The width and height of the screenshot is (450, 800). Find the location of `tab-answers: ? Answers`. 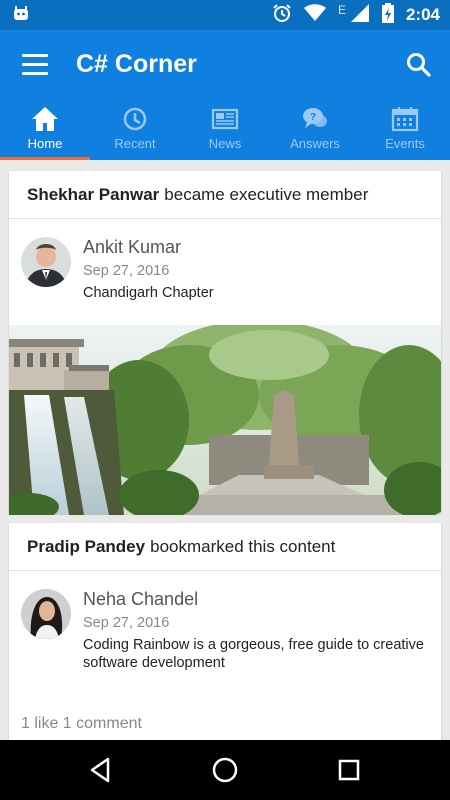

tab-answers: ? Answers is located at coordinates (315, 130).